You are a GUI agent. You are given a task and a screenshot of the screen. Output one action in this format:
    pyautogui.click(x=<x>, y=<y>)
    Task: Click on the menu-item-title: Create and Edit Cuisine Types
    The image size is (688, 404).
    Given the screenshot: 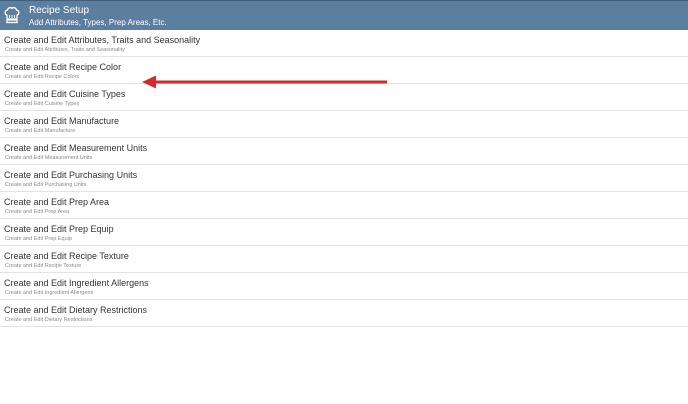 What is the action you would take?
    pyautogui.click(x=65, y=94)
    